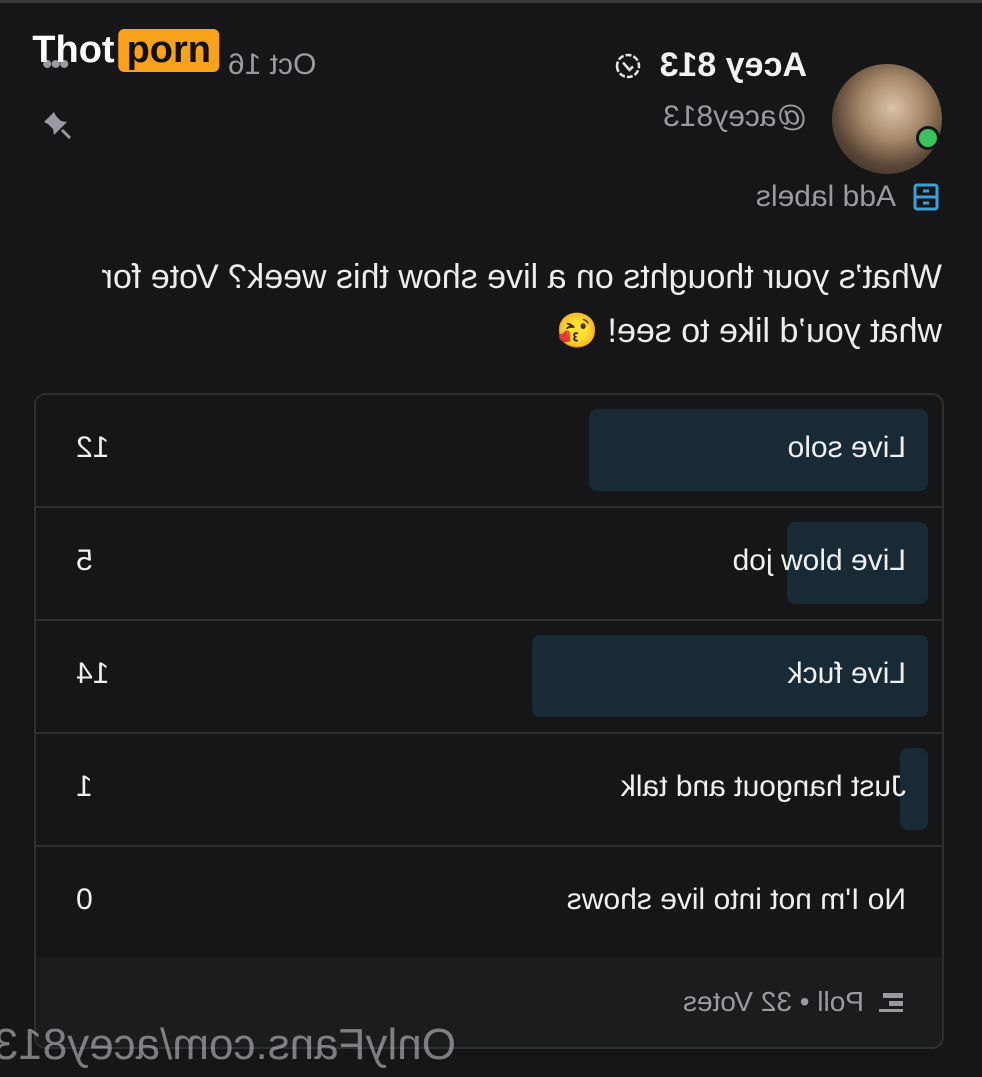 The image size is (982, 1077). Describe the element at coordinates (891, 1002) in the screenshot. I see `poll-icon` at that location.